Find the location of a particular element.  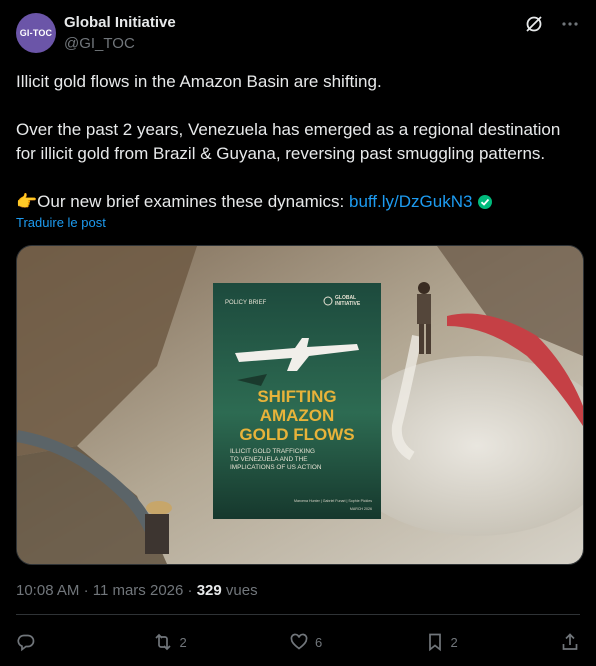

bookmark-icon is located at coordinates (435, 642).